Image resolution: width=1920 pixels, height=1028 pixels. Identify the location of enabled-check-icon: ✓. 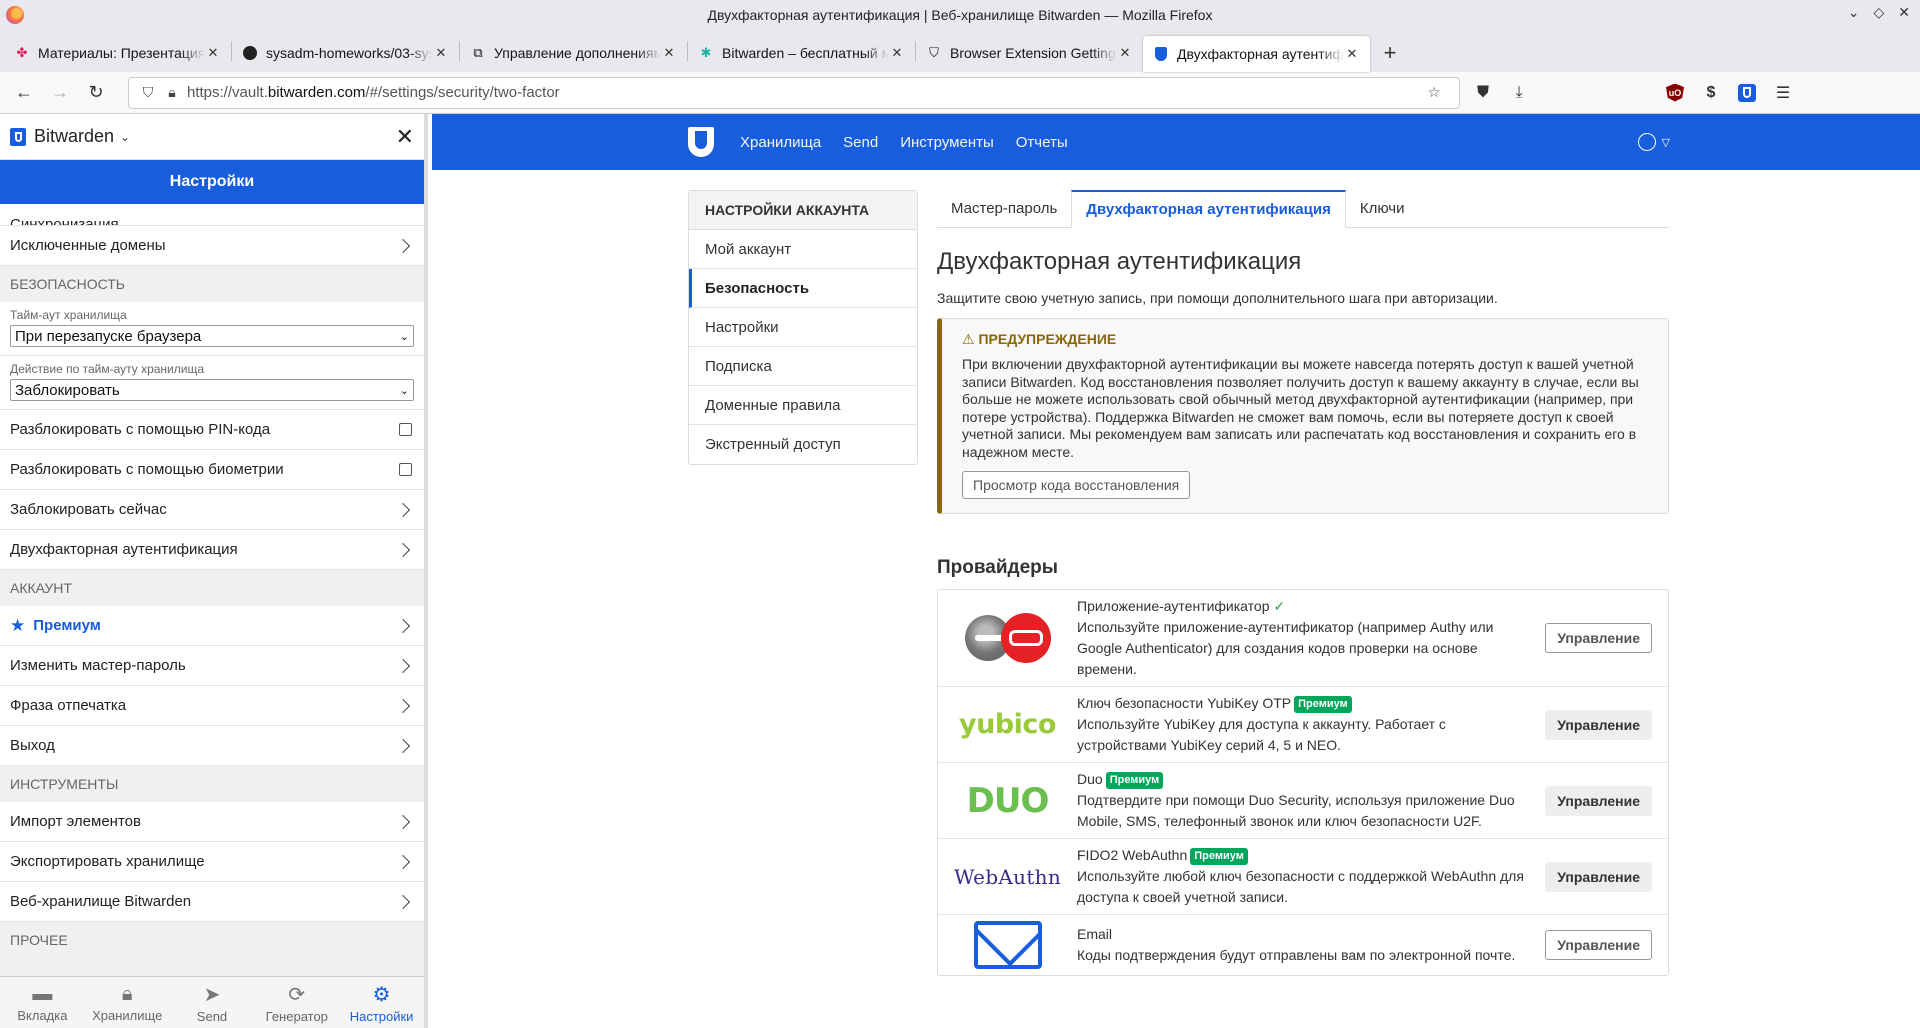
(1279, 606).